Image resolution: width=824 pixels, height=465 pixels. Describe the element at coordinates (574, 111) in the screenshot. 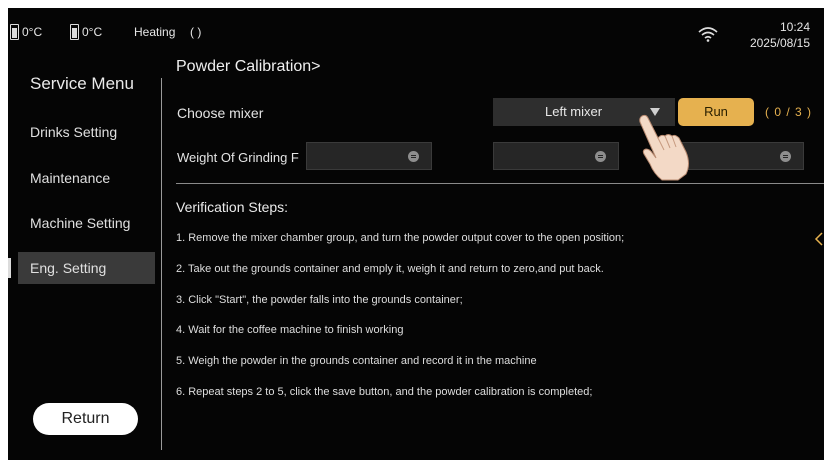

I see `mixer-select-value: Left mixer` at that location.